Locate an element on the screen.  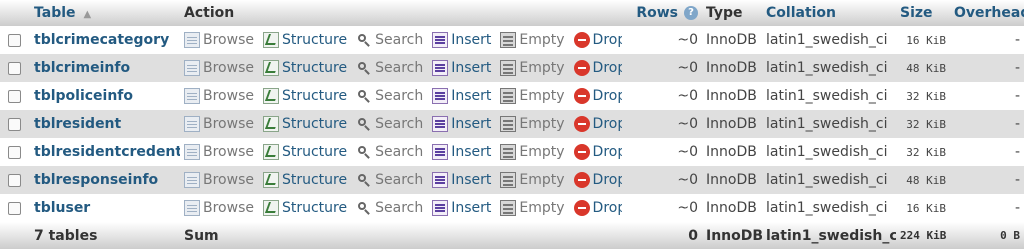
table-name-link: tblcrimecategory is located at coordinates (101, 40).